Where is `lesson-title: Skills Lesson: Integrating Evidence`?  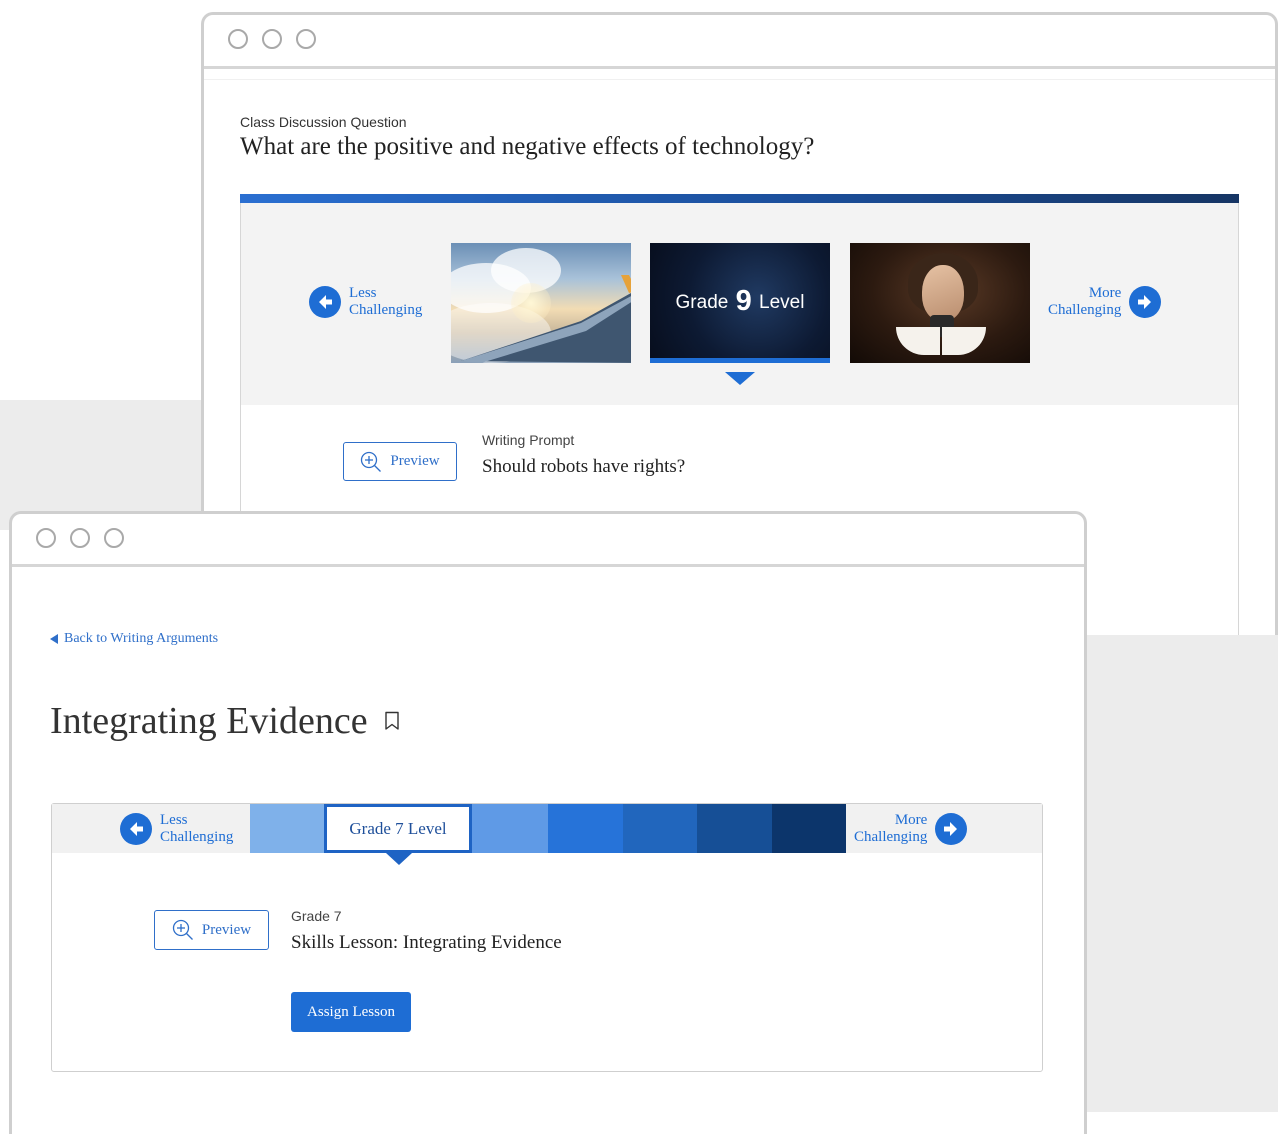 lesson-title: Skills Lesson: Integrating Evidence is located at coordinates (426, 943).